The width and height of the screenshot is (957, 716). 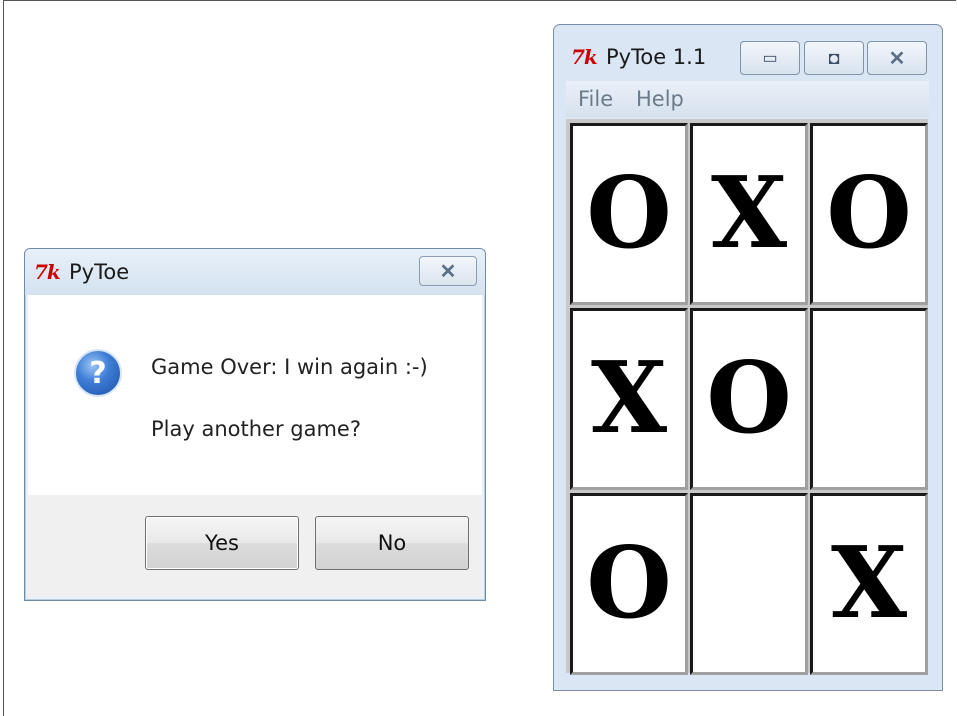 I want to click on game-titlebar: 7k PyToe 1.1 ▭ ◘ ✕, so click(x=748, y=53).